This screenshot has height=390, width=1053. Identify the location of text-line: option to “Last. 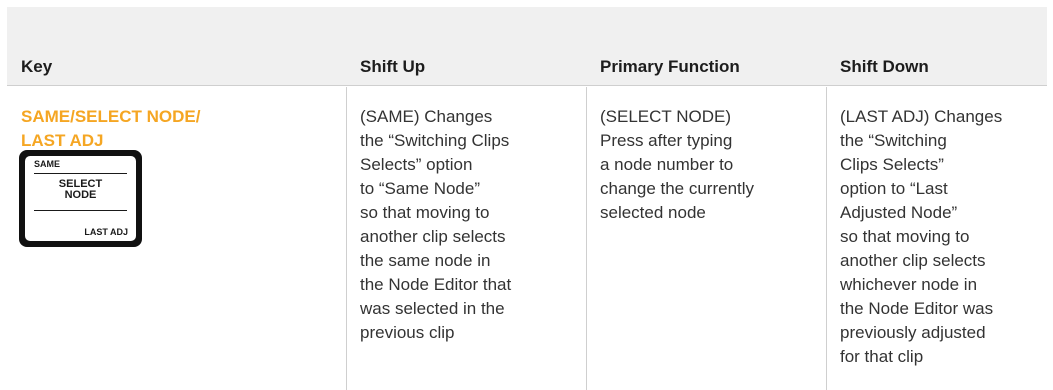
(894, 188).